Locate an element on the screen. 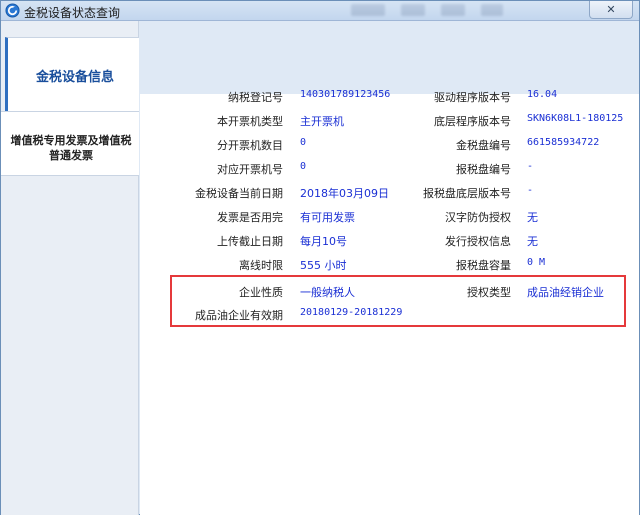  info-row: 发行授权信息 无 is located at coordinates (320, 241).